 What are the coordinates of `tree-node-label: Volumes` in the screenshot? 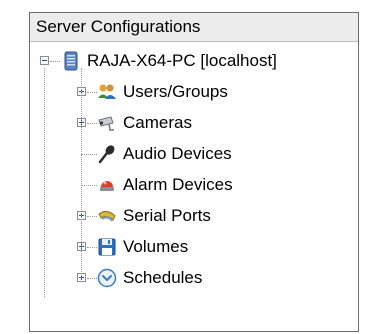 It's located at (156, 246).